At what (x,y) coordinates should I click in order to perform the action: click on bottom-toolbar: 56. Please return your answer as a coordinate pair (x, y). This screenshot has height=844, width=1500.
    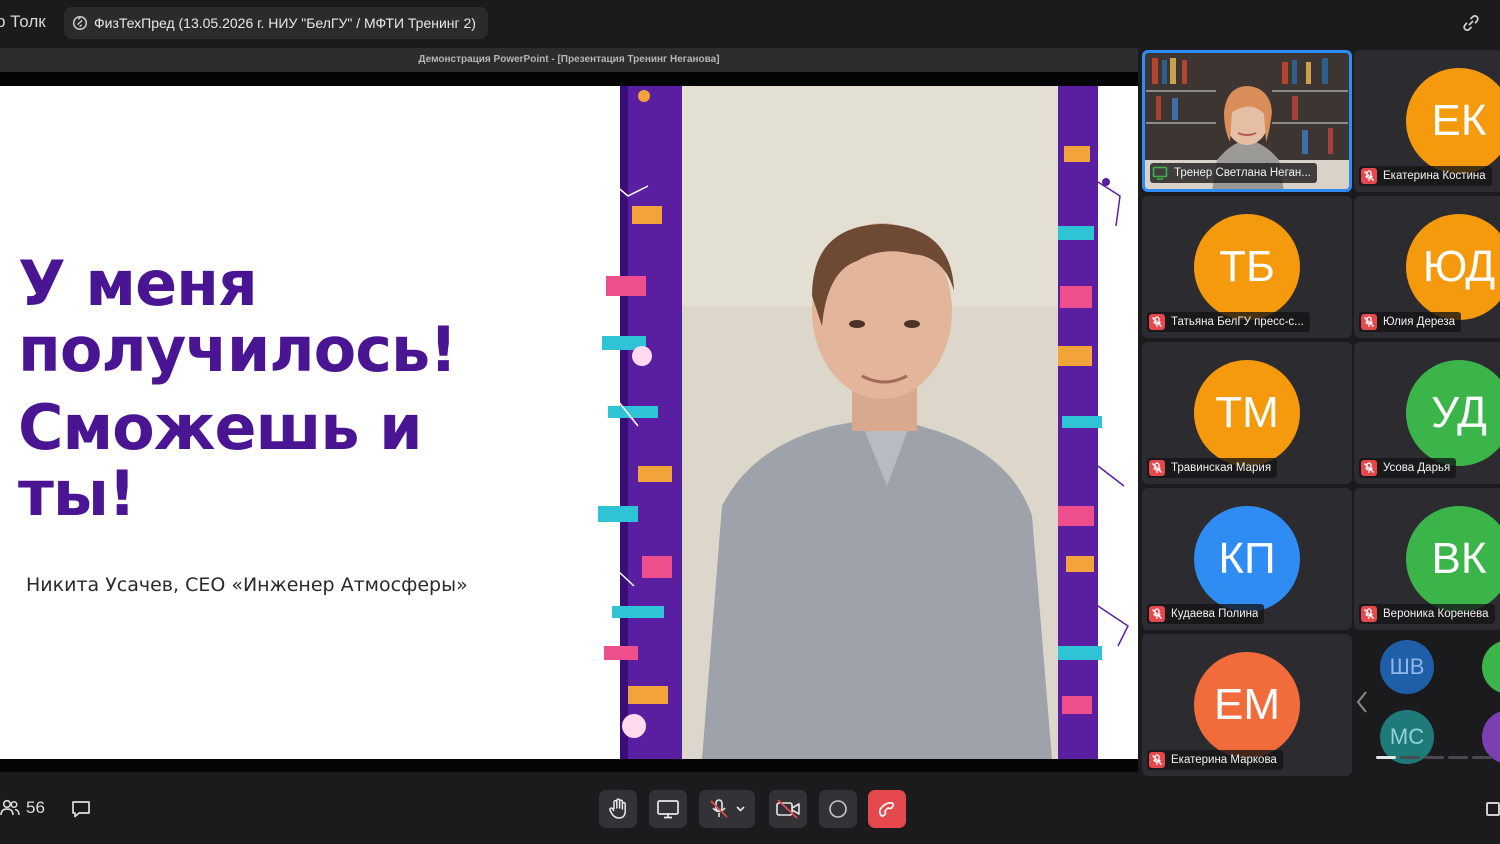
    Looking at the image, I should click on (750, 810).